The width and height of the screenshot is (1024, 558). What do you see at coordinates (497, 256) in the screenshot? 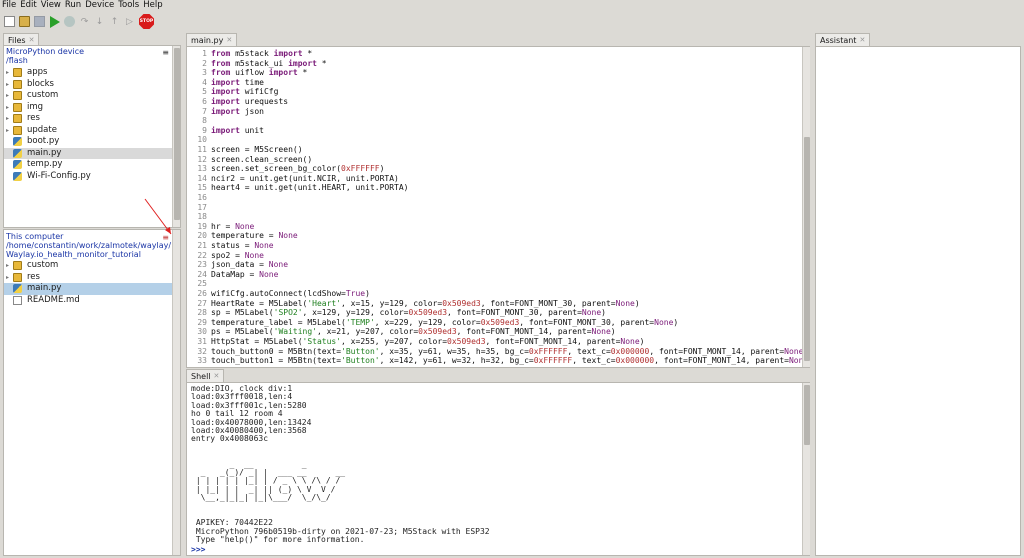
I see `code-line: 22 spo2 = None` at bounding box center [497, 256].